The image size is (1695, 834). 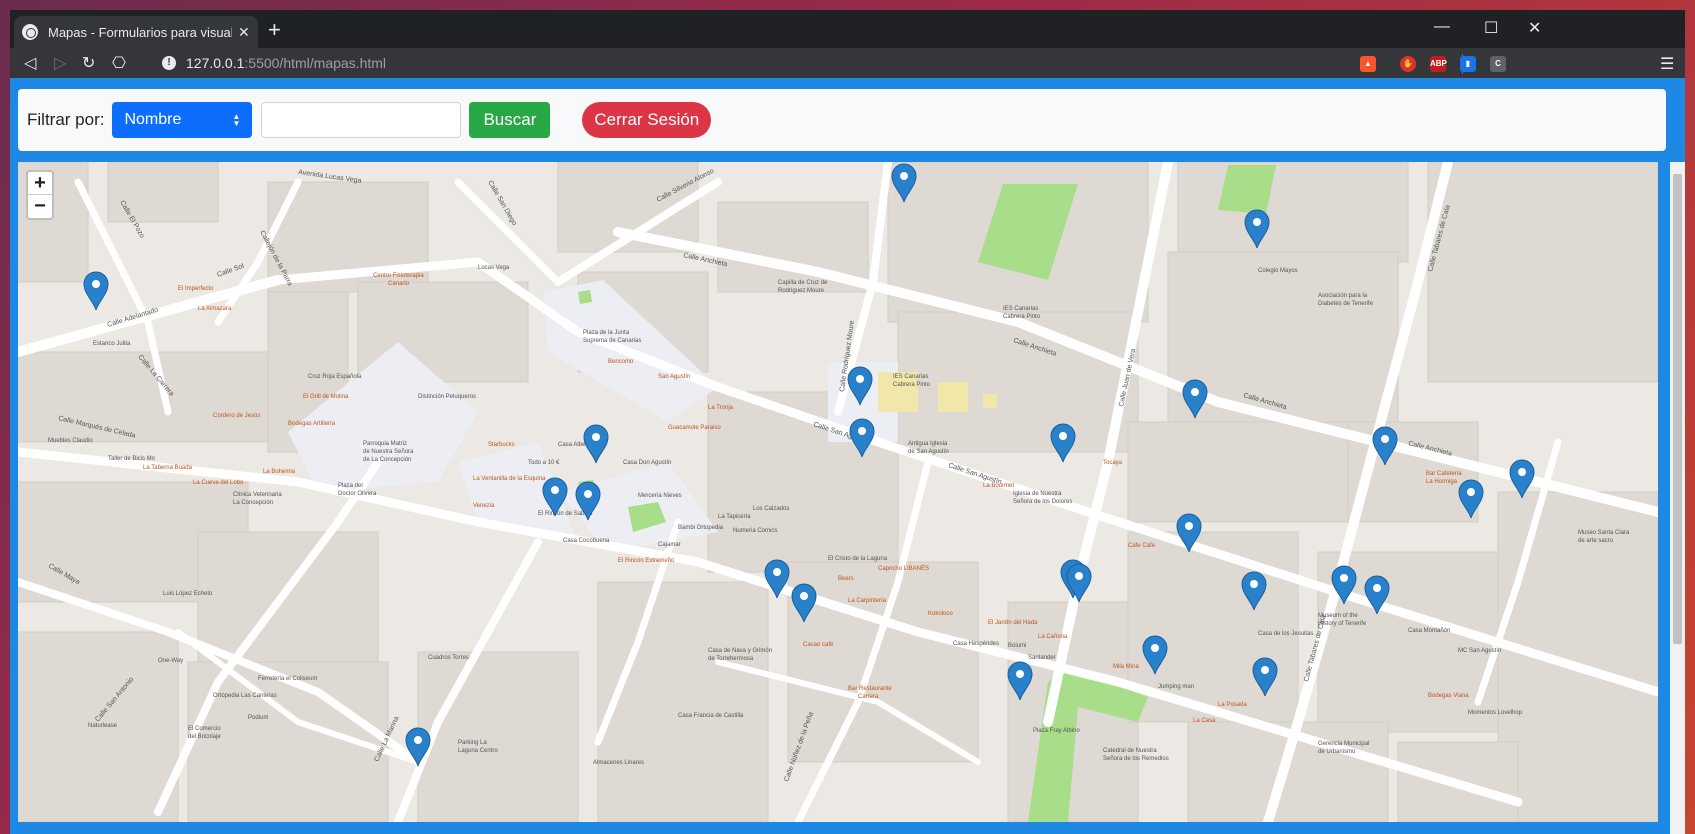 I want to click on svg-text: Jumping man, so click(x=1176, y=687).